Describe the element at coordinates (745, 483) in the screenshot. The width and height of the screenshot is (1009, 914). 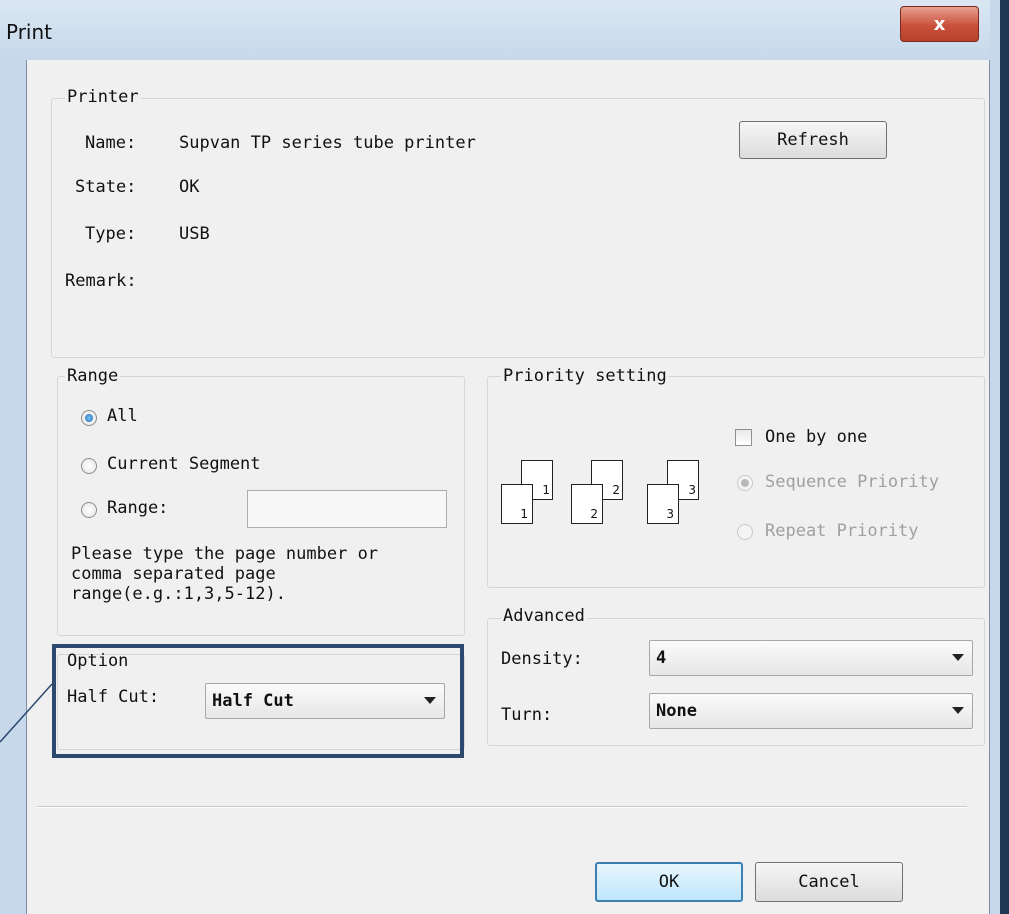
I see `sequence-priority-radio` at that location.